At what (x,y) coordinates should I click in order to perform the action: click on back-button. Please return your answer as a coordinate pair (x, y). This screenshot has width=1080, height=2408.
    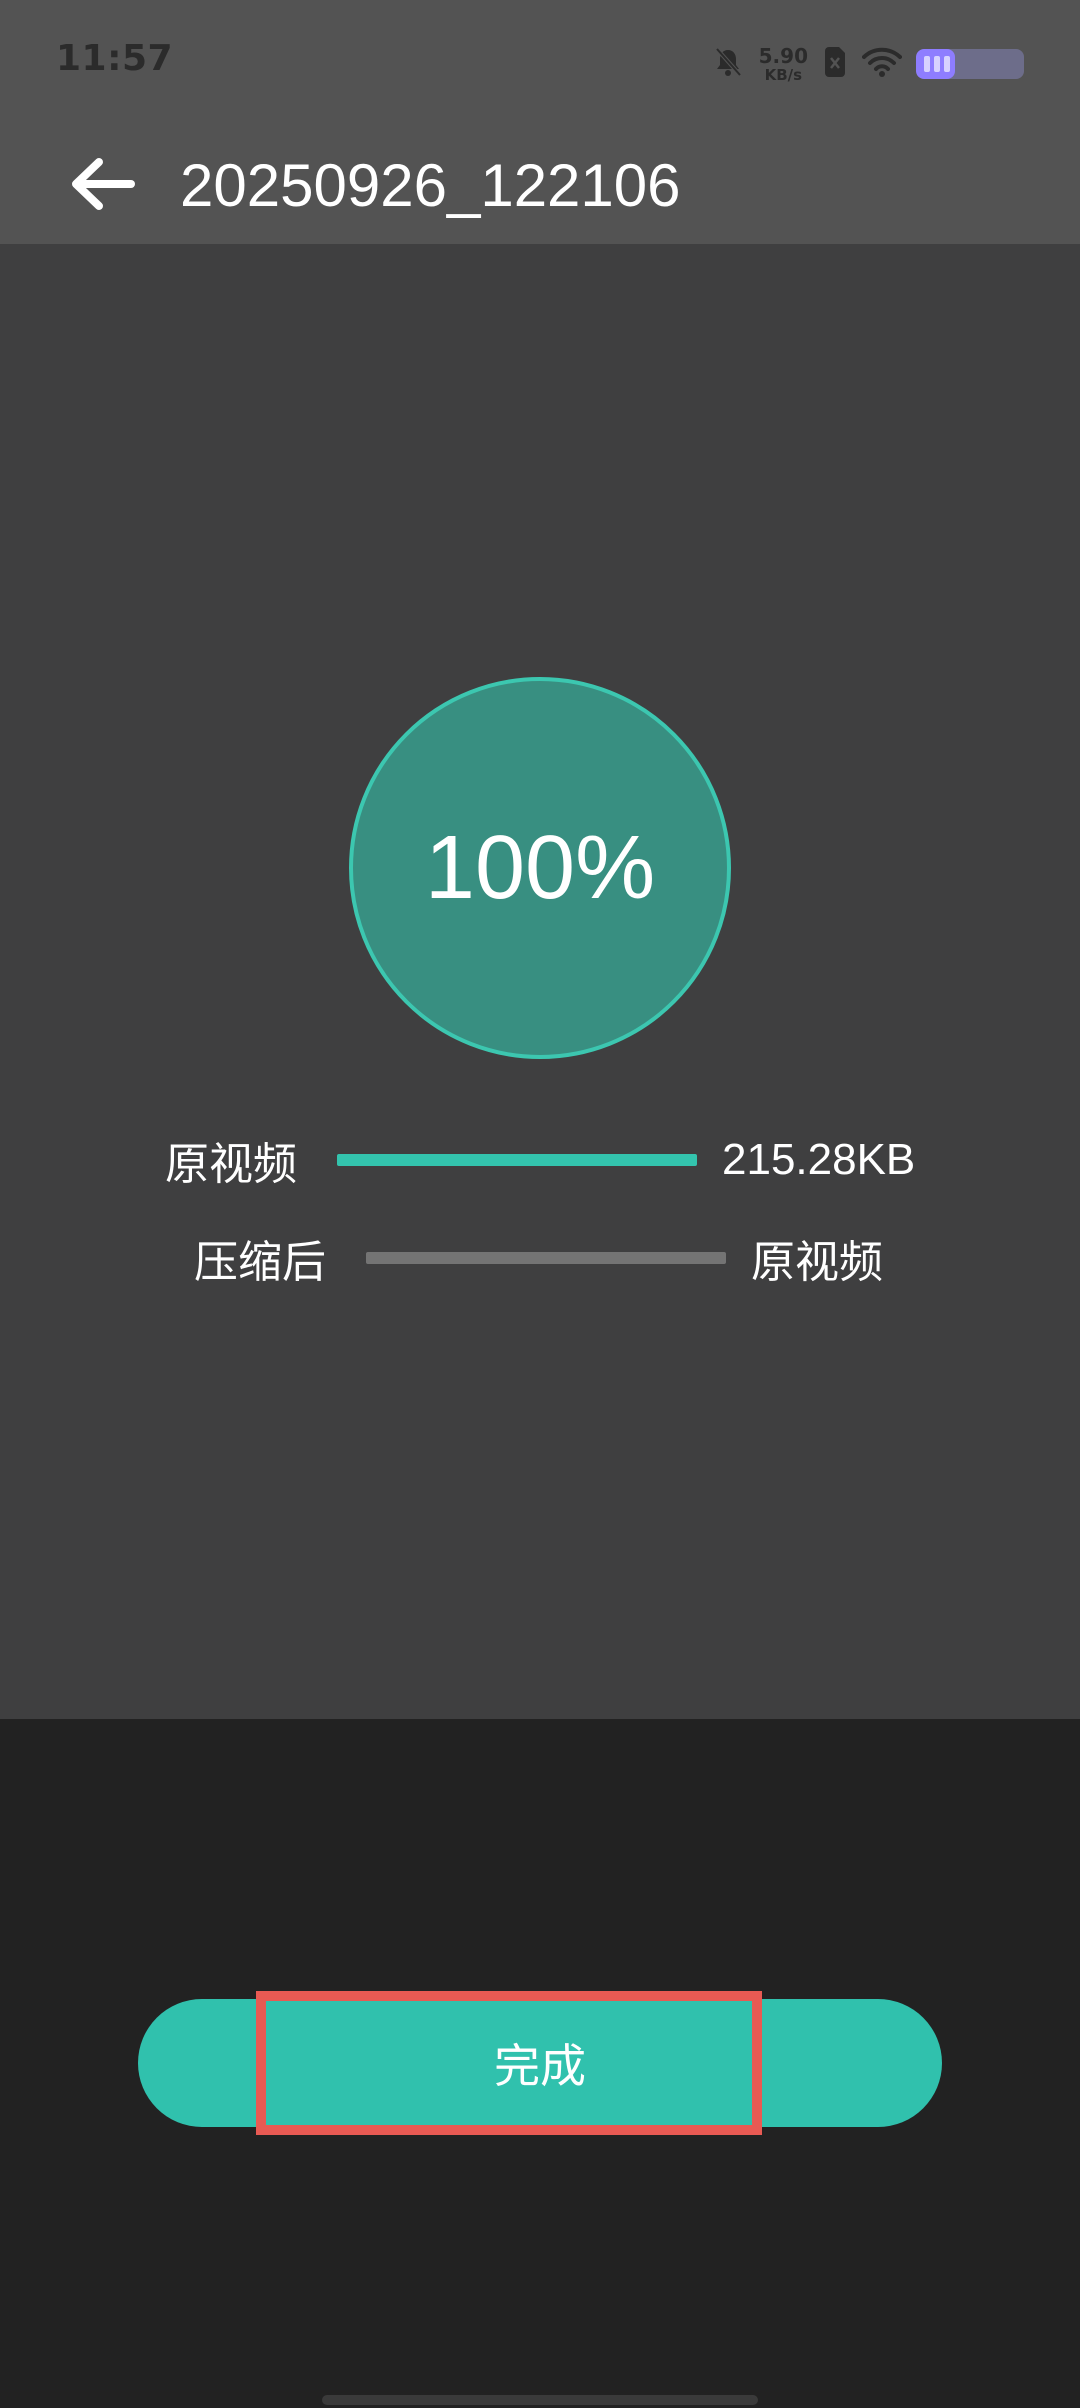
    Looking at the image, I should click on (102, 184).